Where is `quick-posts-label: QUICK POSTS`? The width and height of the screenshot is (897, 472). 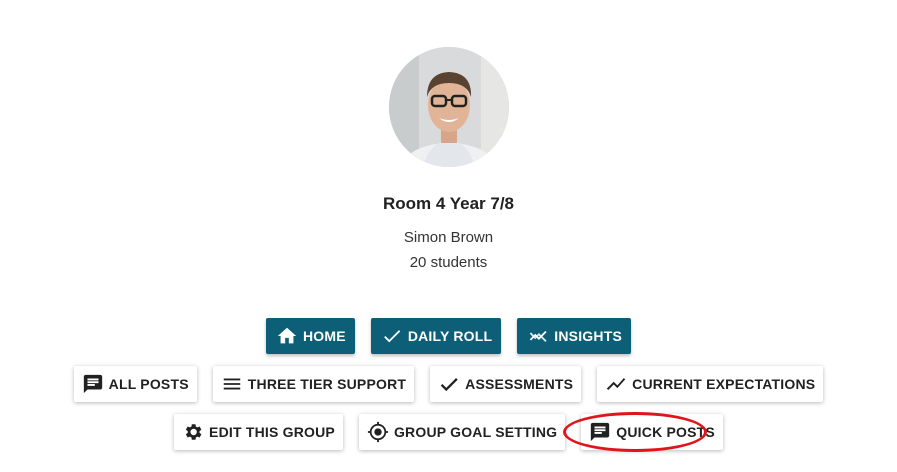 quick-posts-label: QUICK POSTS is located at coordinates (665, 432).